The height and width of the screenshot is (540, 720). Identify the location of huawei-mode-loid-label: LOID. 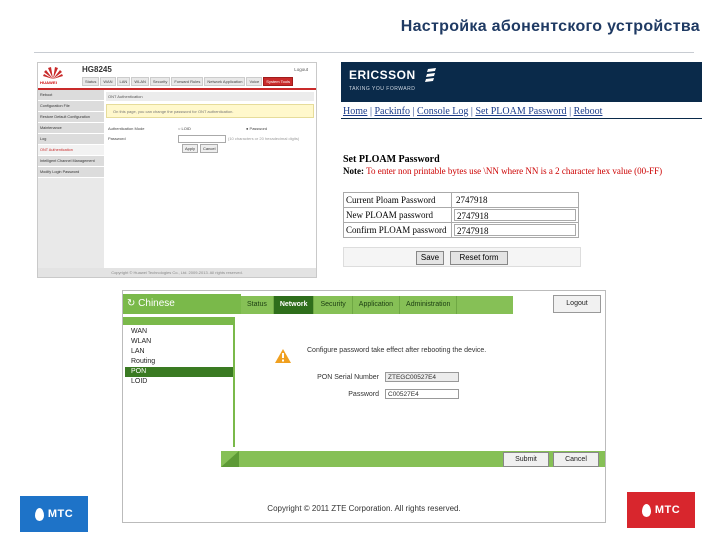
(186, 128).